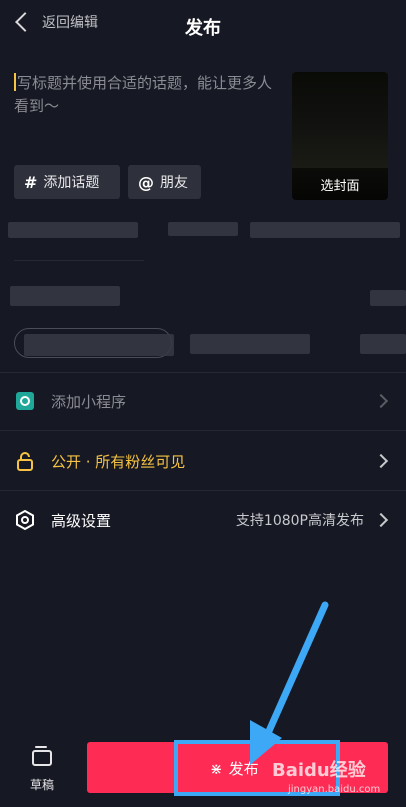 The width and height of the screenshot is (406, 807). I want to click on watermark: Baidu经验 jingyan.baidu.com, so click(326, 775).